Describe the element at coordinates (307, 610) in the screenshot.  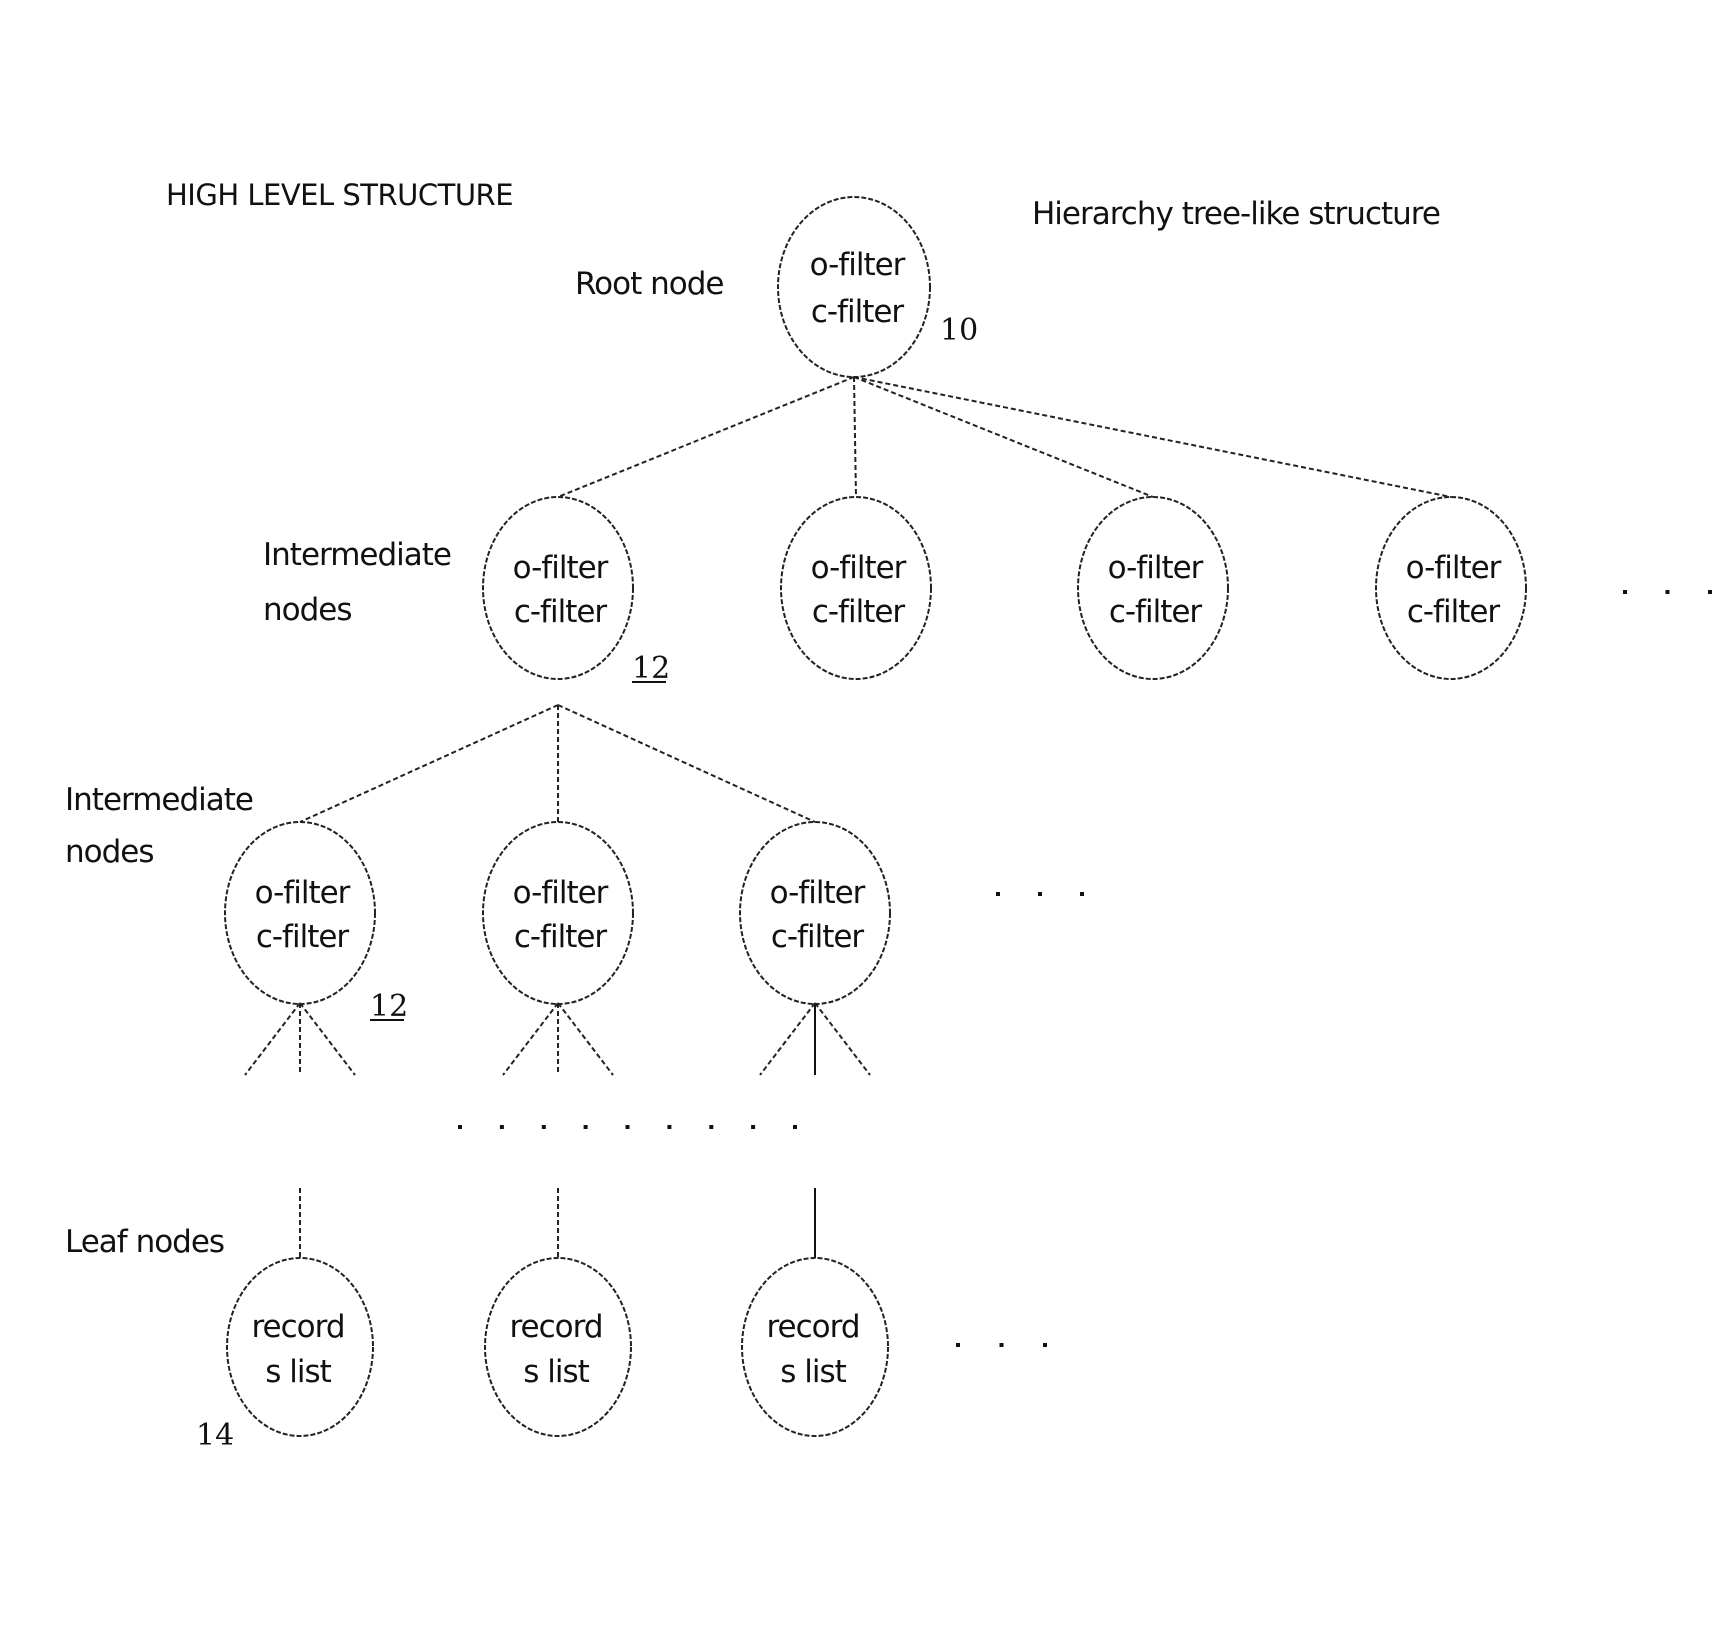
I see `intermediate-level-1-label-line2: nodes` at that location.